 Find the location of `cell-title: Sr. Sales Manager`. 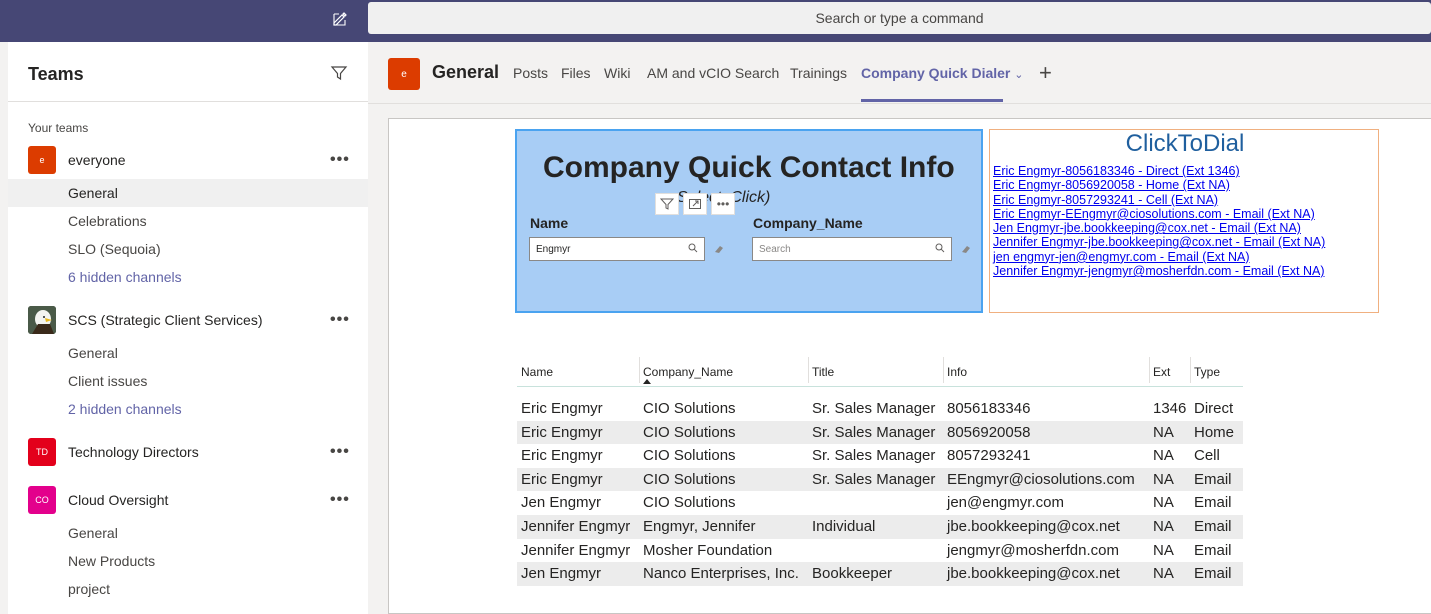

cell-title: Sr. Sales Manager is located at coordinates (874, 432).